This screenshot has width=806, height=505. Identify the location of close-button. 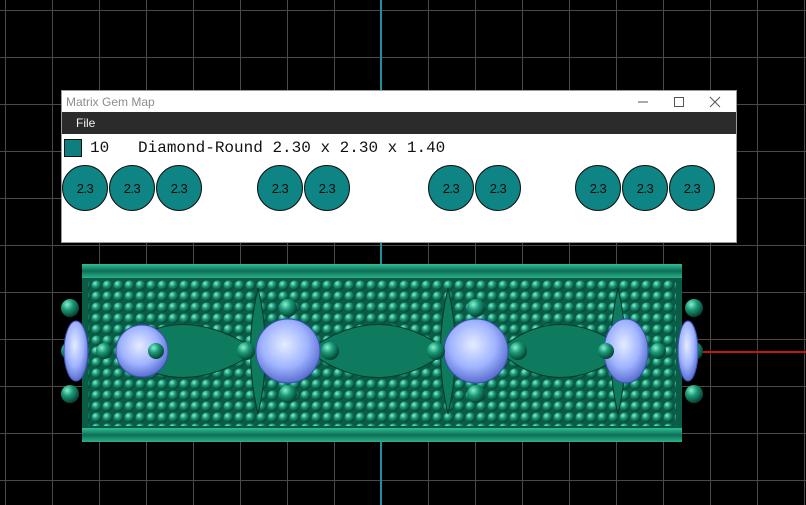
(715, 101).